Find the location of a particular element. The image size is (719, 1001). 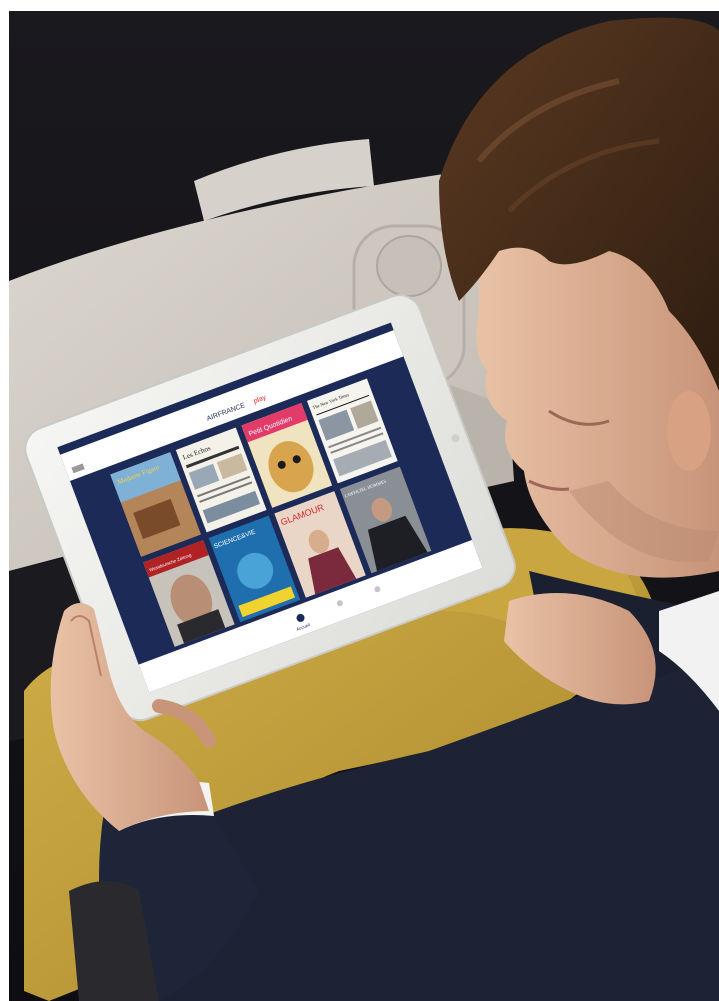

cup-holder is located at coordinates (409, 266).